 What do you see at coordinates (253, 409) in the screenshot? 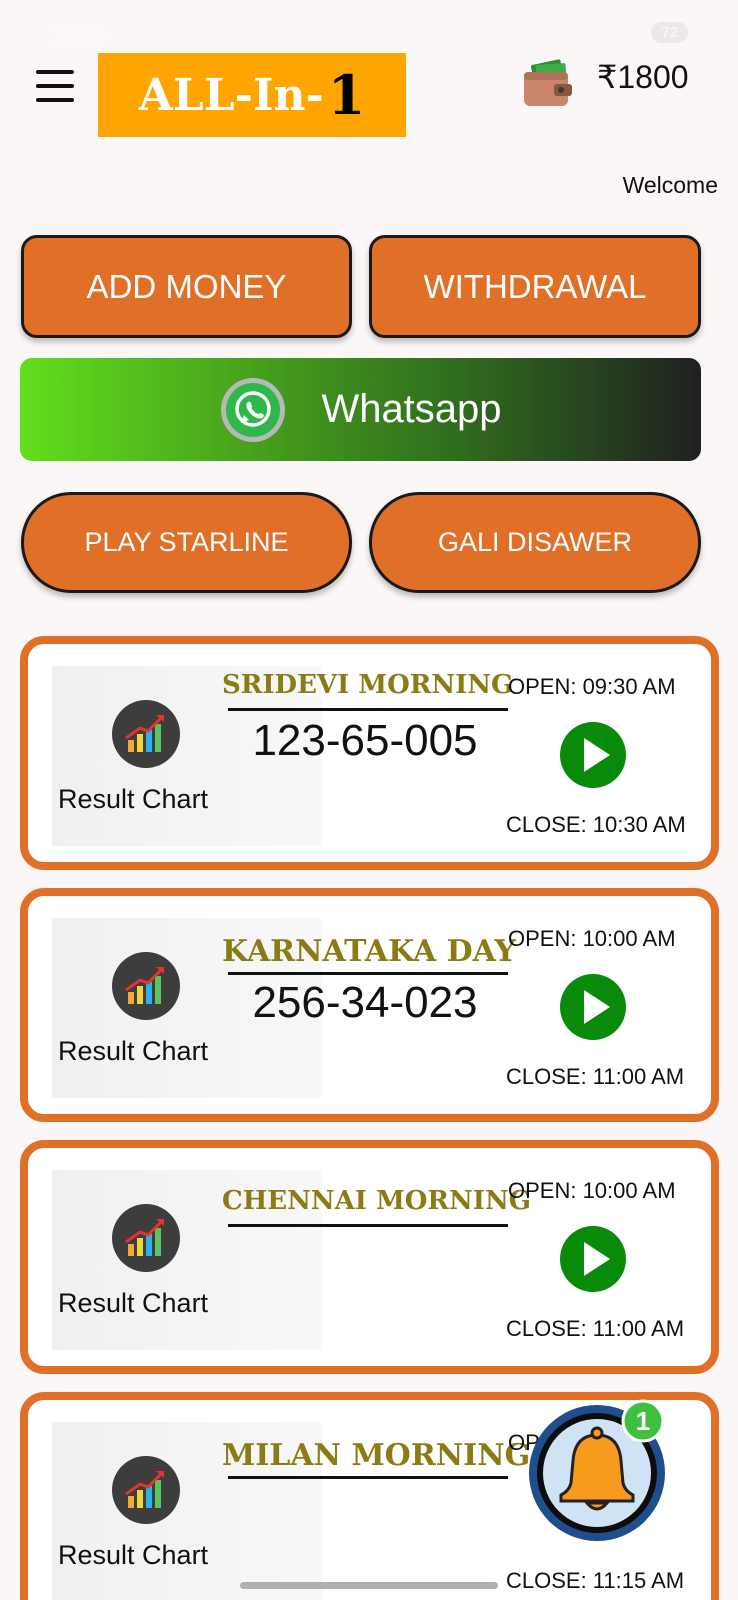
I see `whatsapp-icon` at bounding box center [253, 409].